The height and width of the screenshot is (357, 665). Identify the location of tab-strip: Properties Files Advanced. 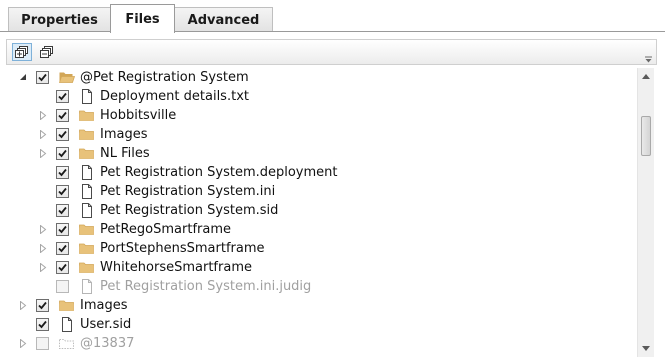
(332, 16).